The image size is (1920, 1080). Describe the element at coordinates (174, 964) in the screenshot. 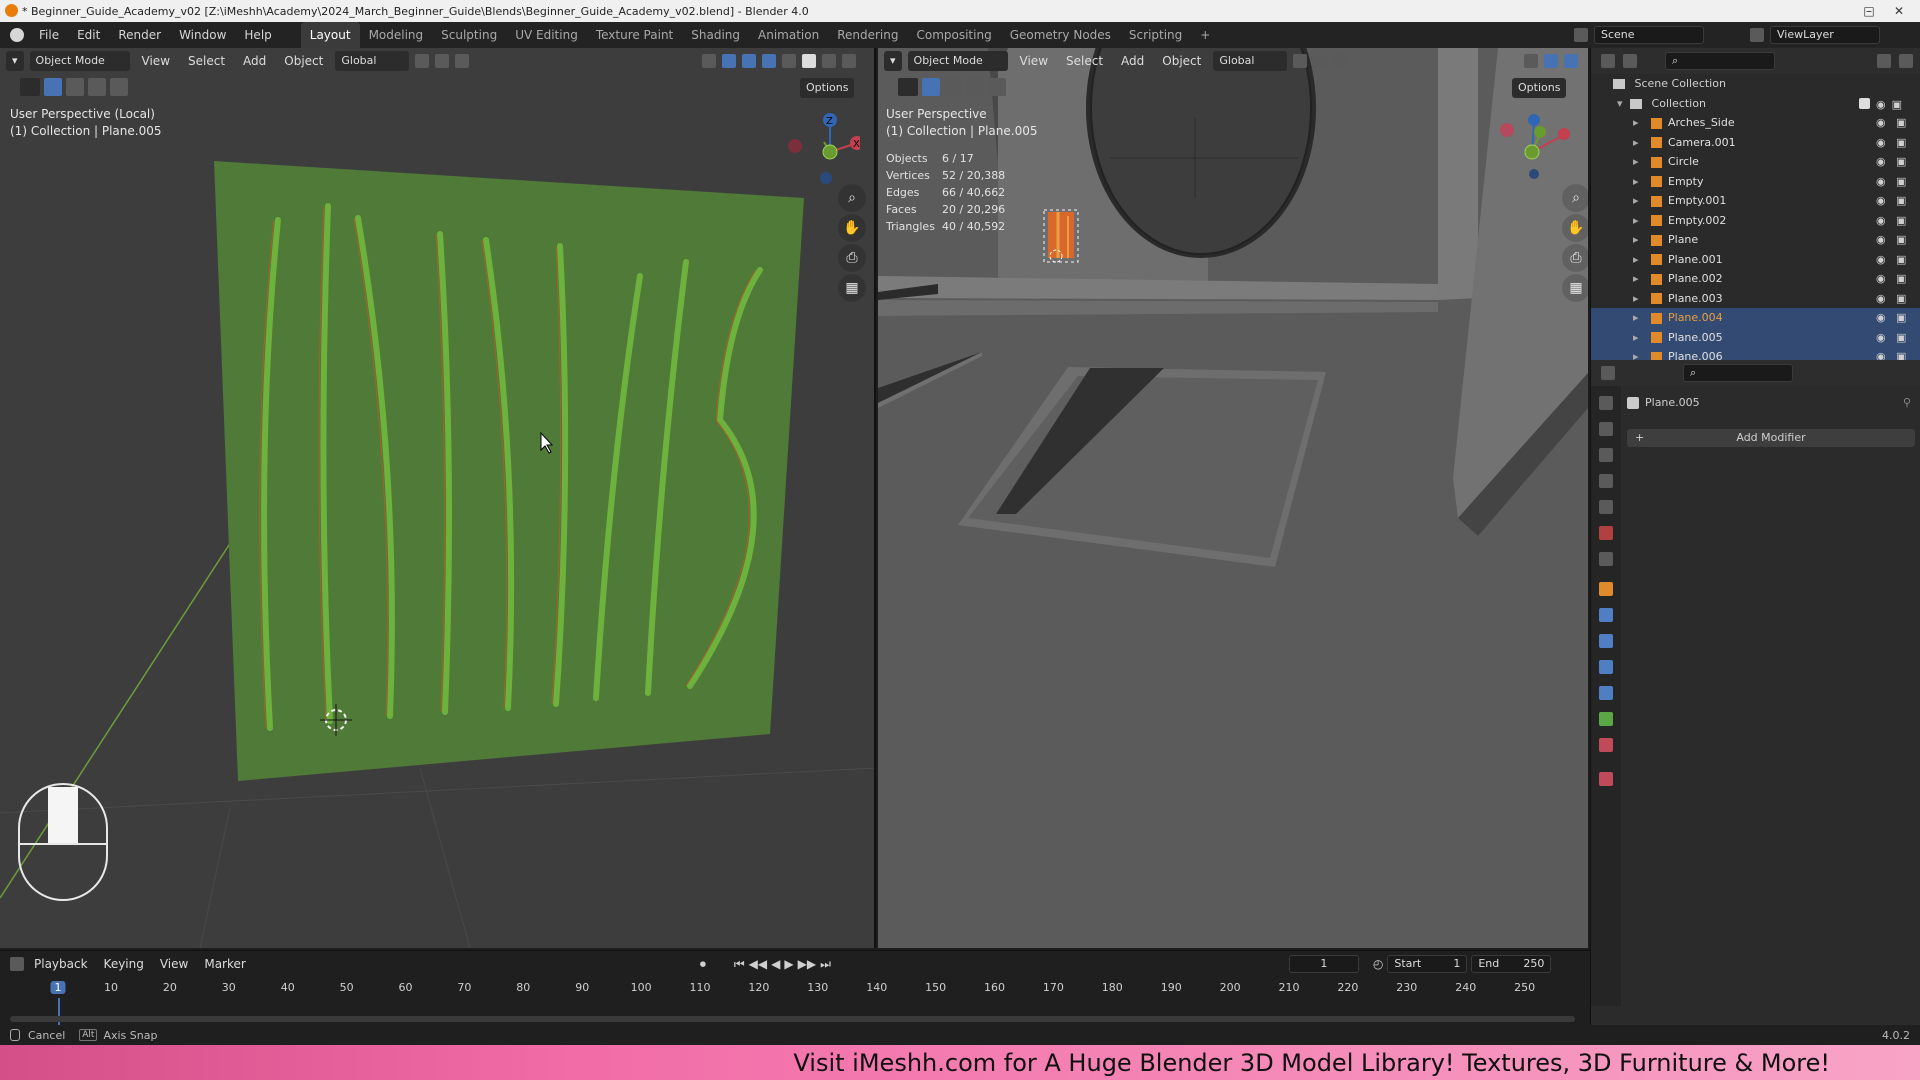

I see `menu-view-timeline: View` at that location.